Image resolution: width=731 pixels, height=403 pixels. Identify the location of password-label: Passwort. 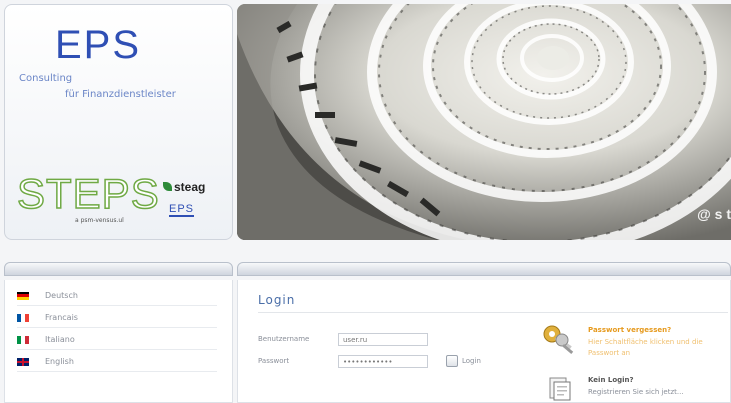
(274, 361).